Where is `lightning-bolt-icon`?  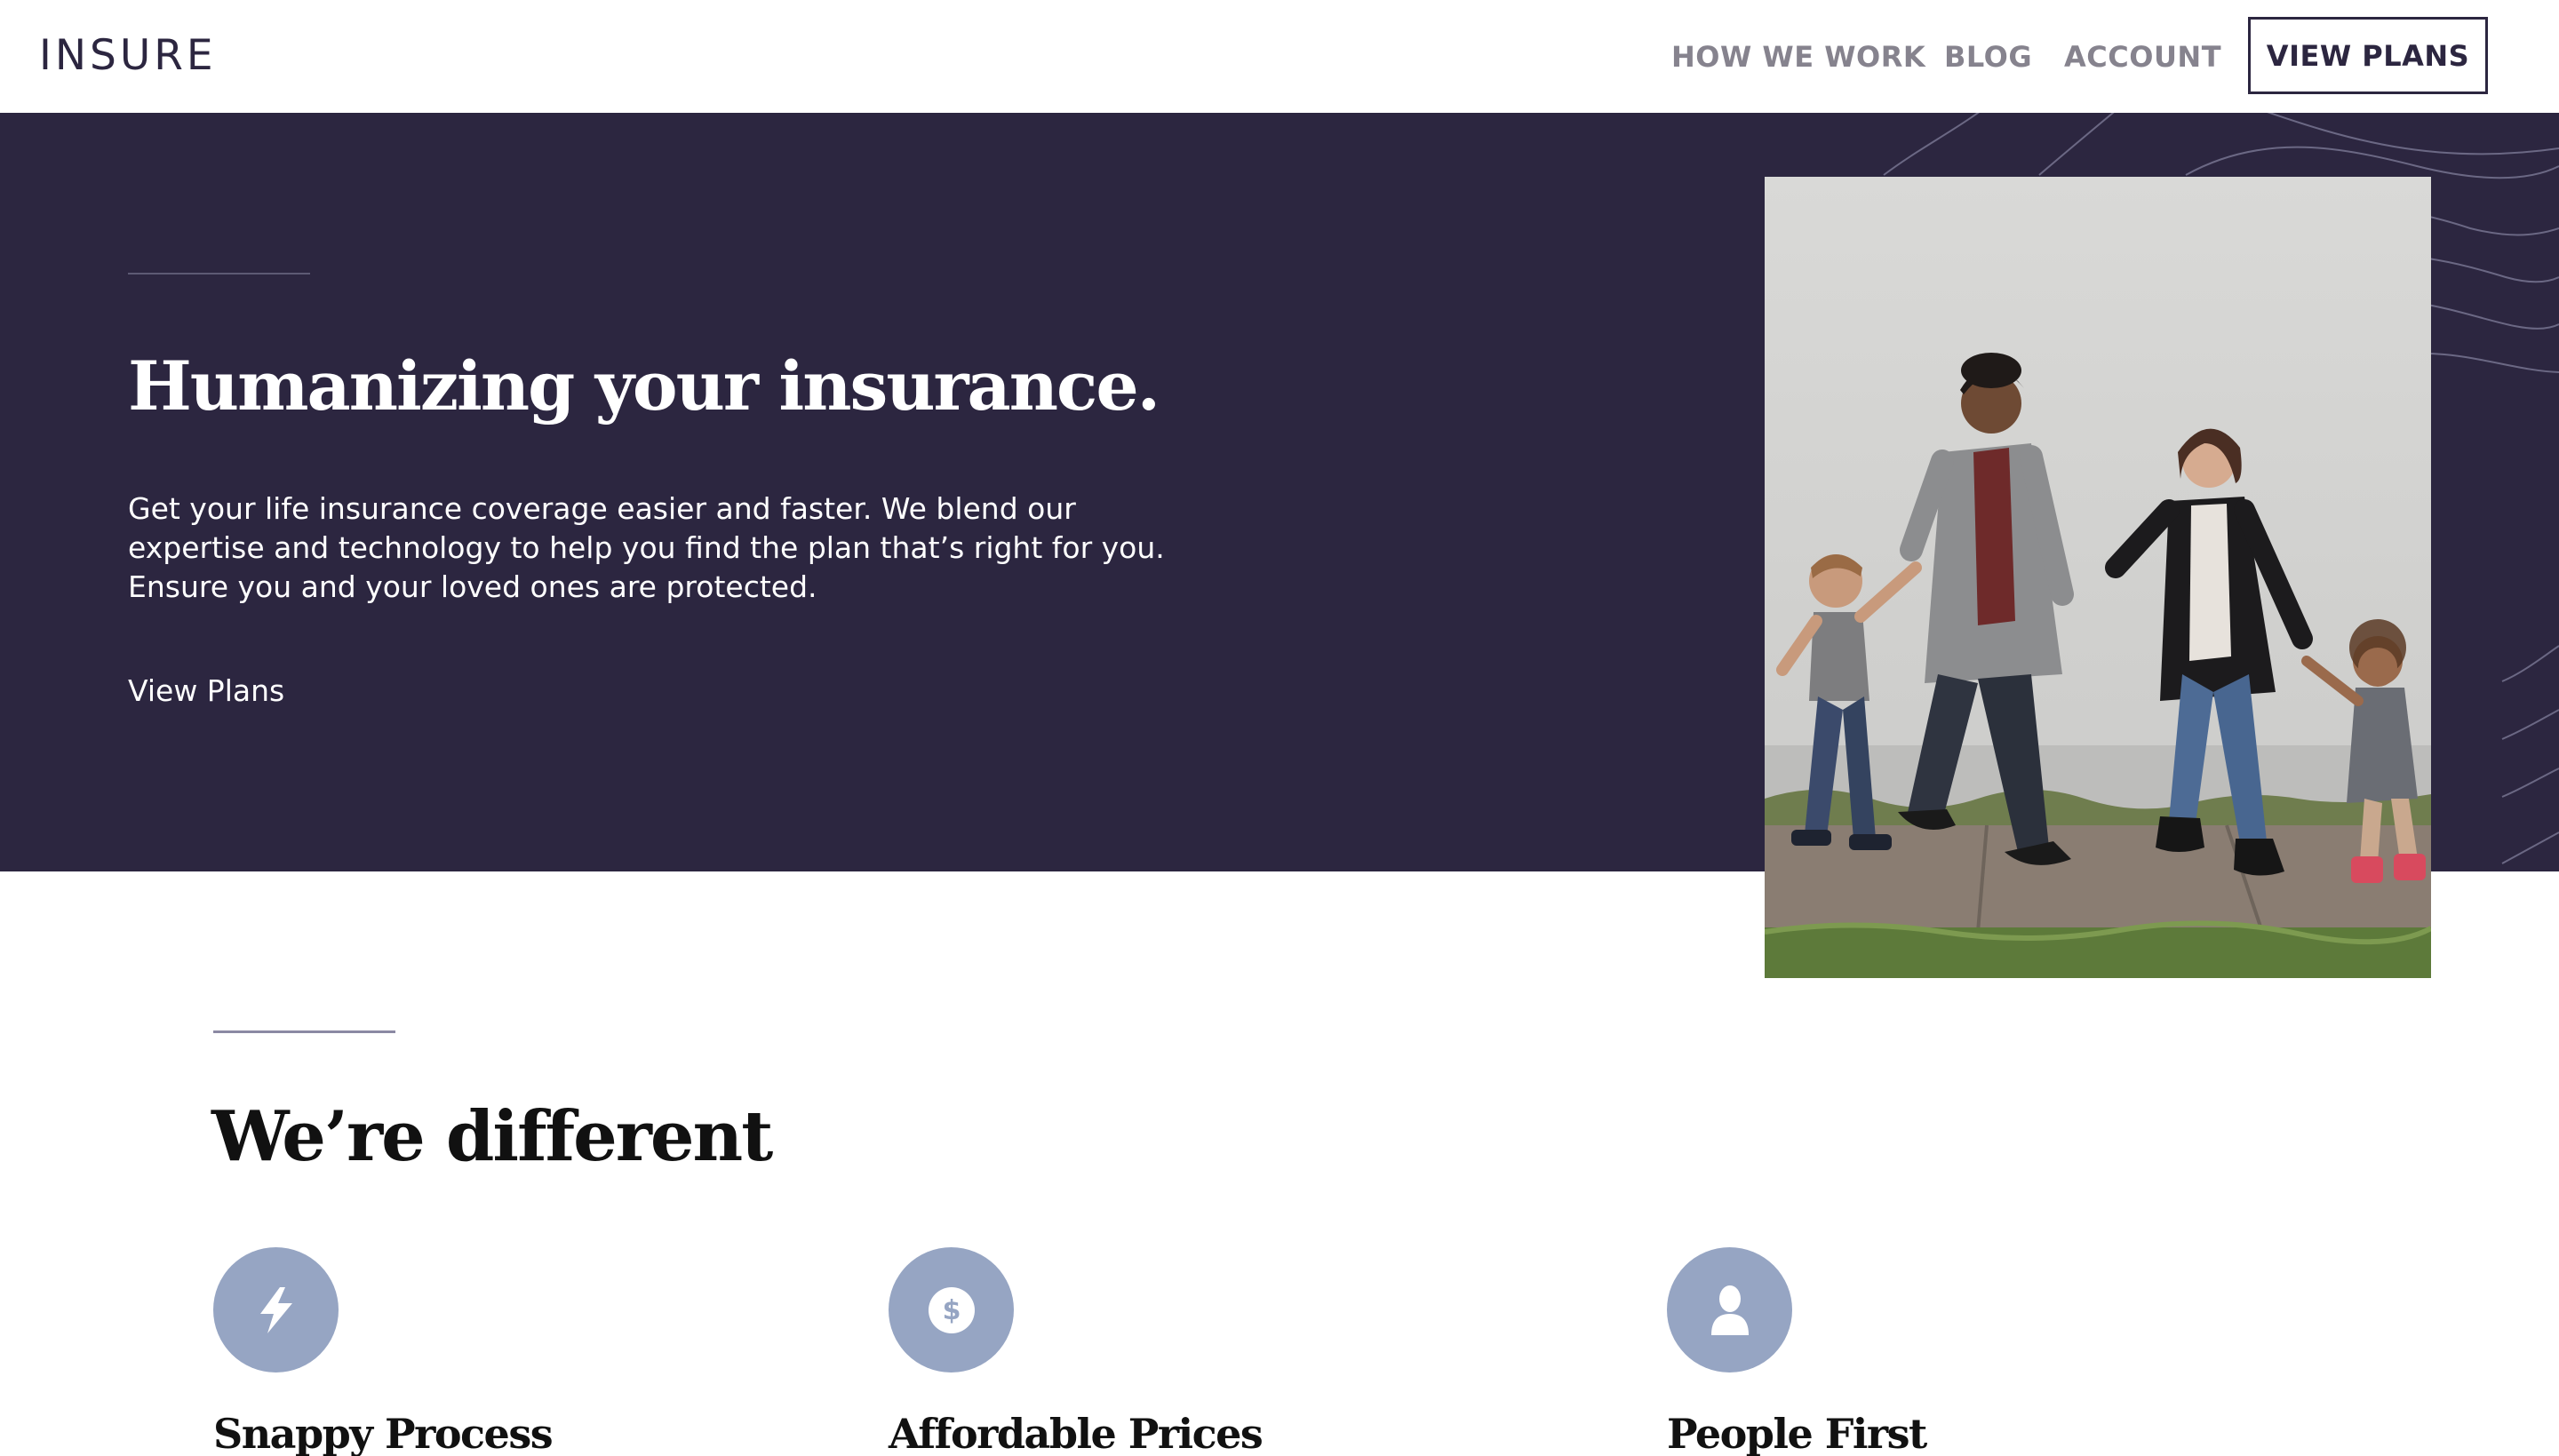
lightning-bolt-icon is located at coordinates (276, 1309).